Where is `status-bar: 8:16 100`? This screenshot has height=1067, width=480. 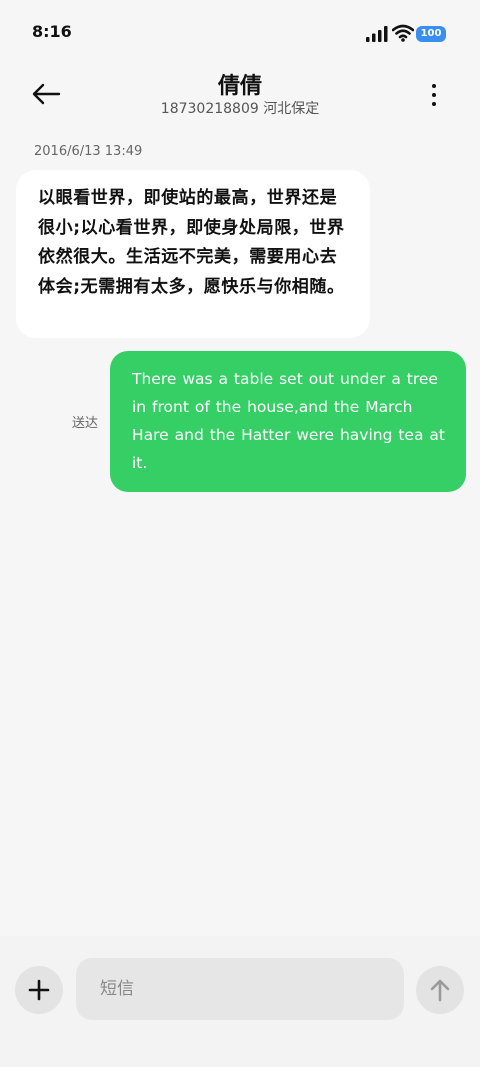
status-bar: 8:16 100 is located at coordinates (240, 33).